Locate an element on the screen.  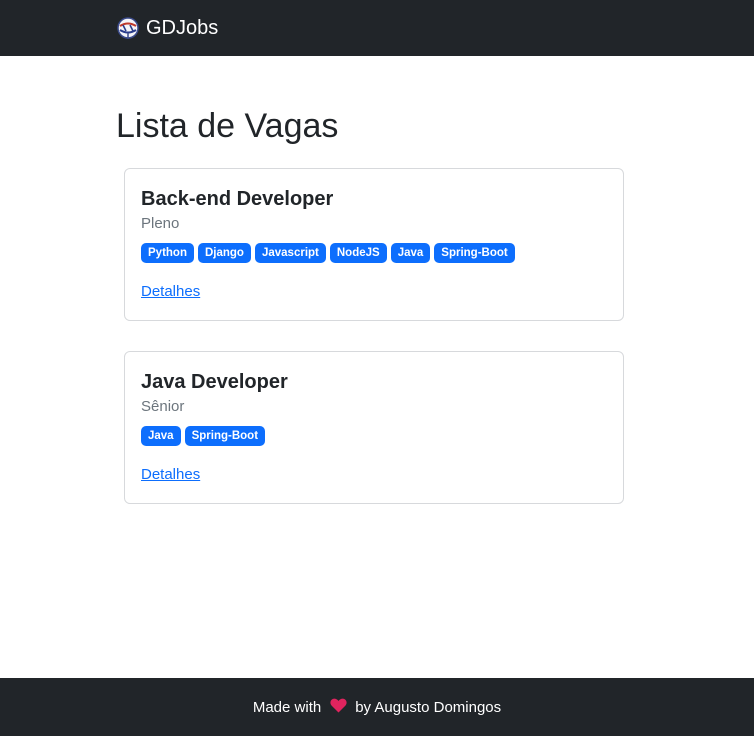
heart-icon is located at coordinates (338, 707).